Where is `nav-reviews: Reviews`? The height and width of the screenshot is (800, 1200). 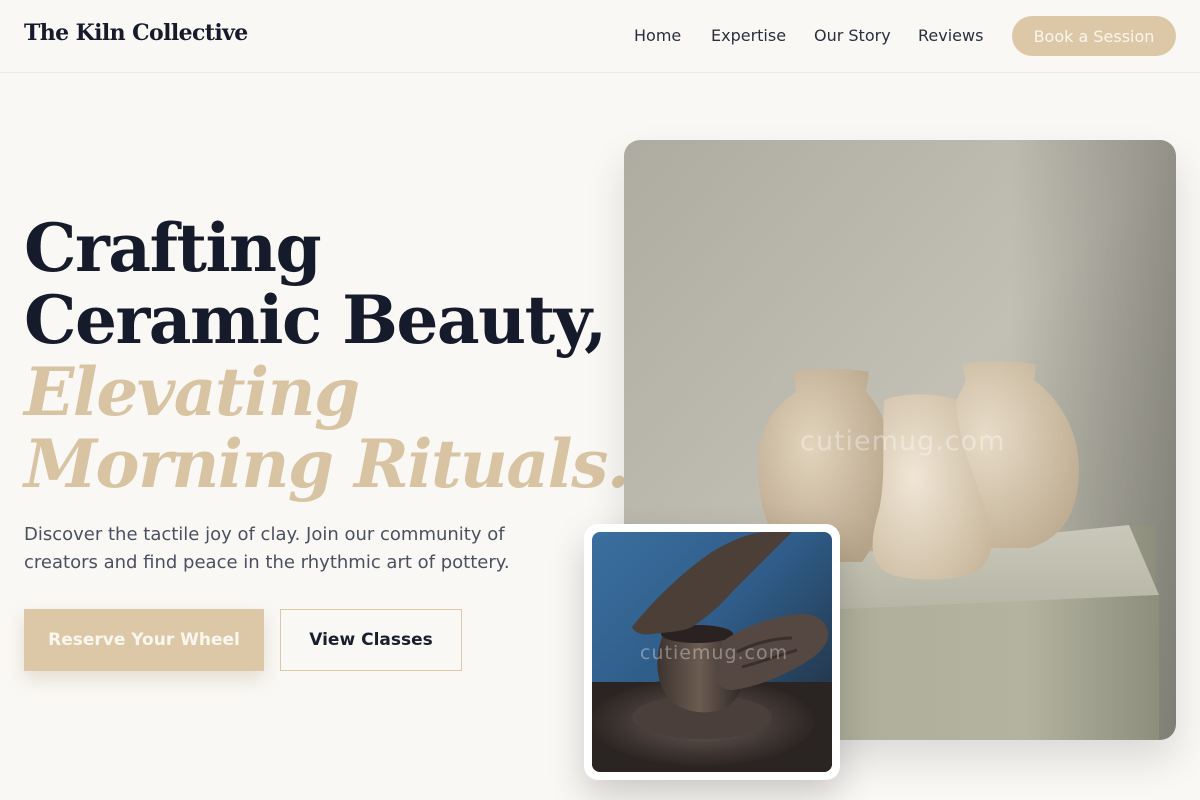 nav-reviews: Reviews is located at coordinates (950, 35).